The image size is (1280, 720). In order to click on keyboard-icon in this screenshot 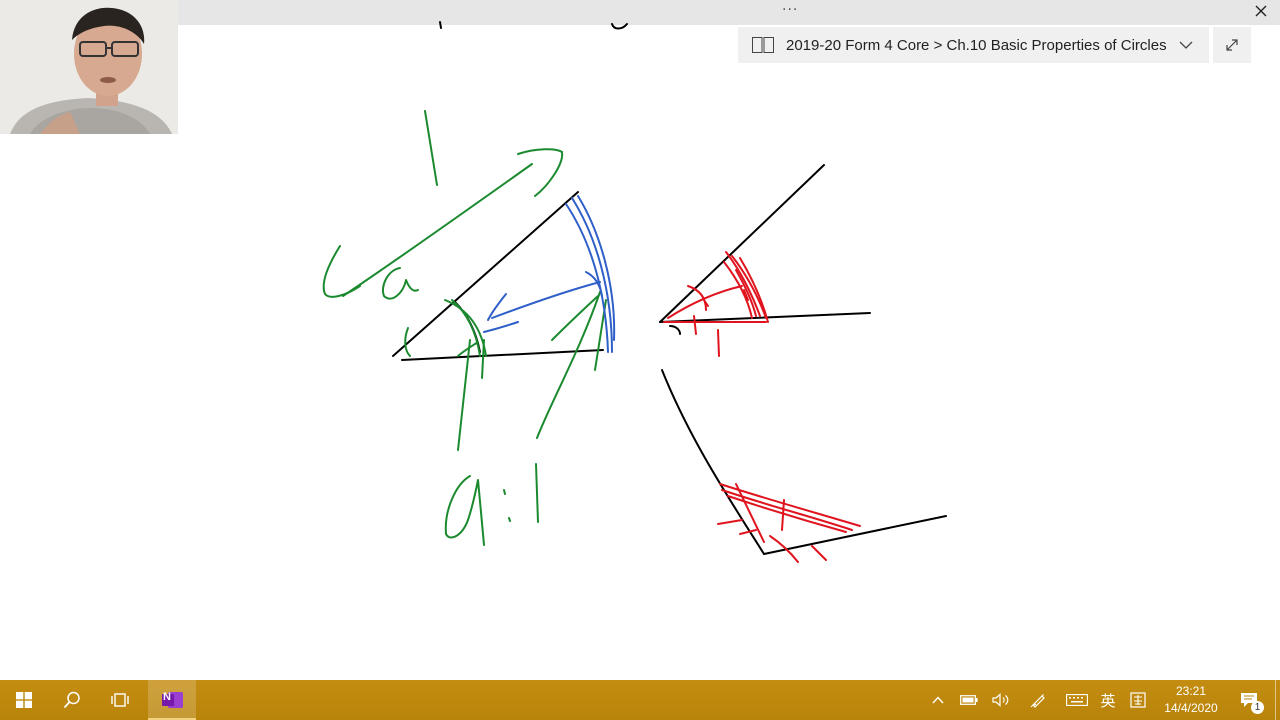, I will do `click(1077, 700)`.